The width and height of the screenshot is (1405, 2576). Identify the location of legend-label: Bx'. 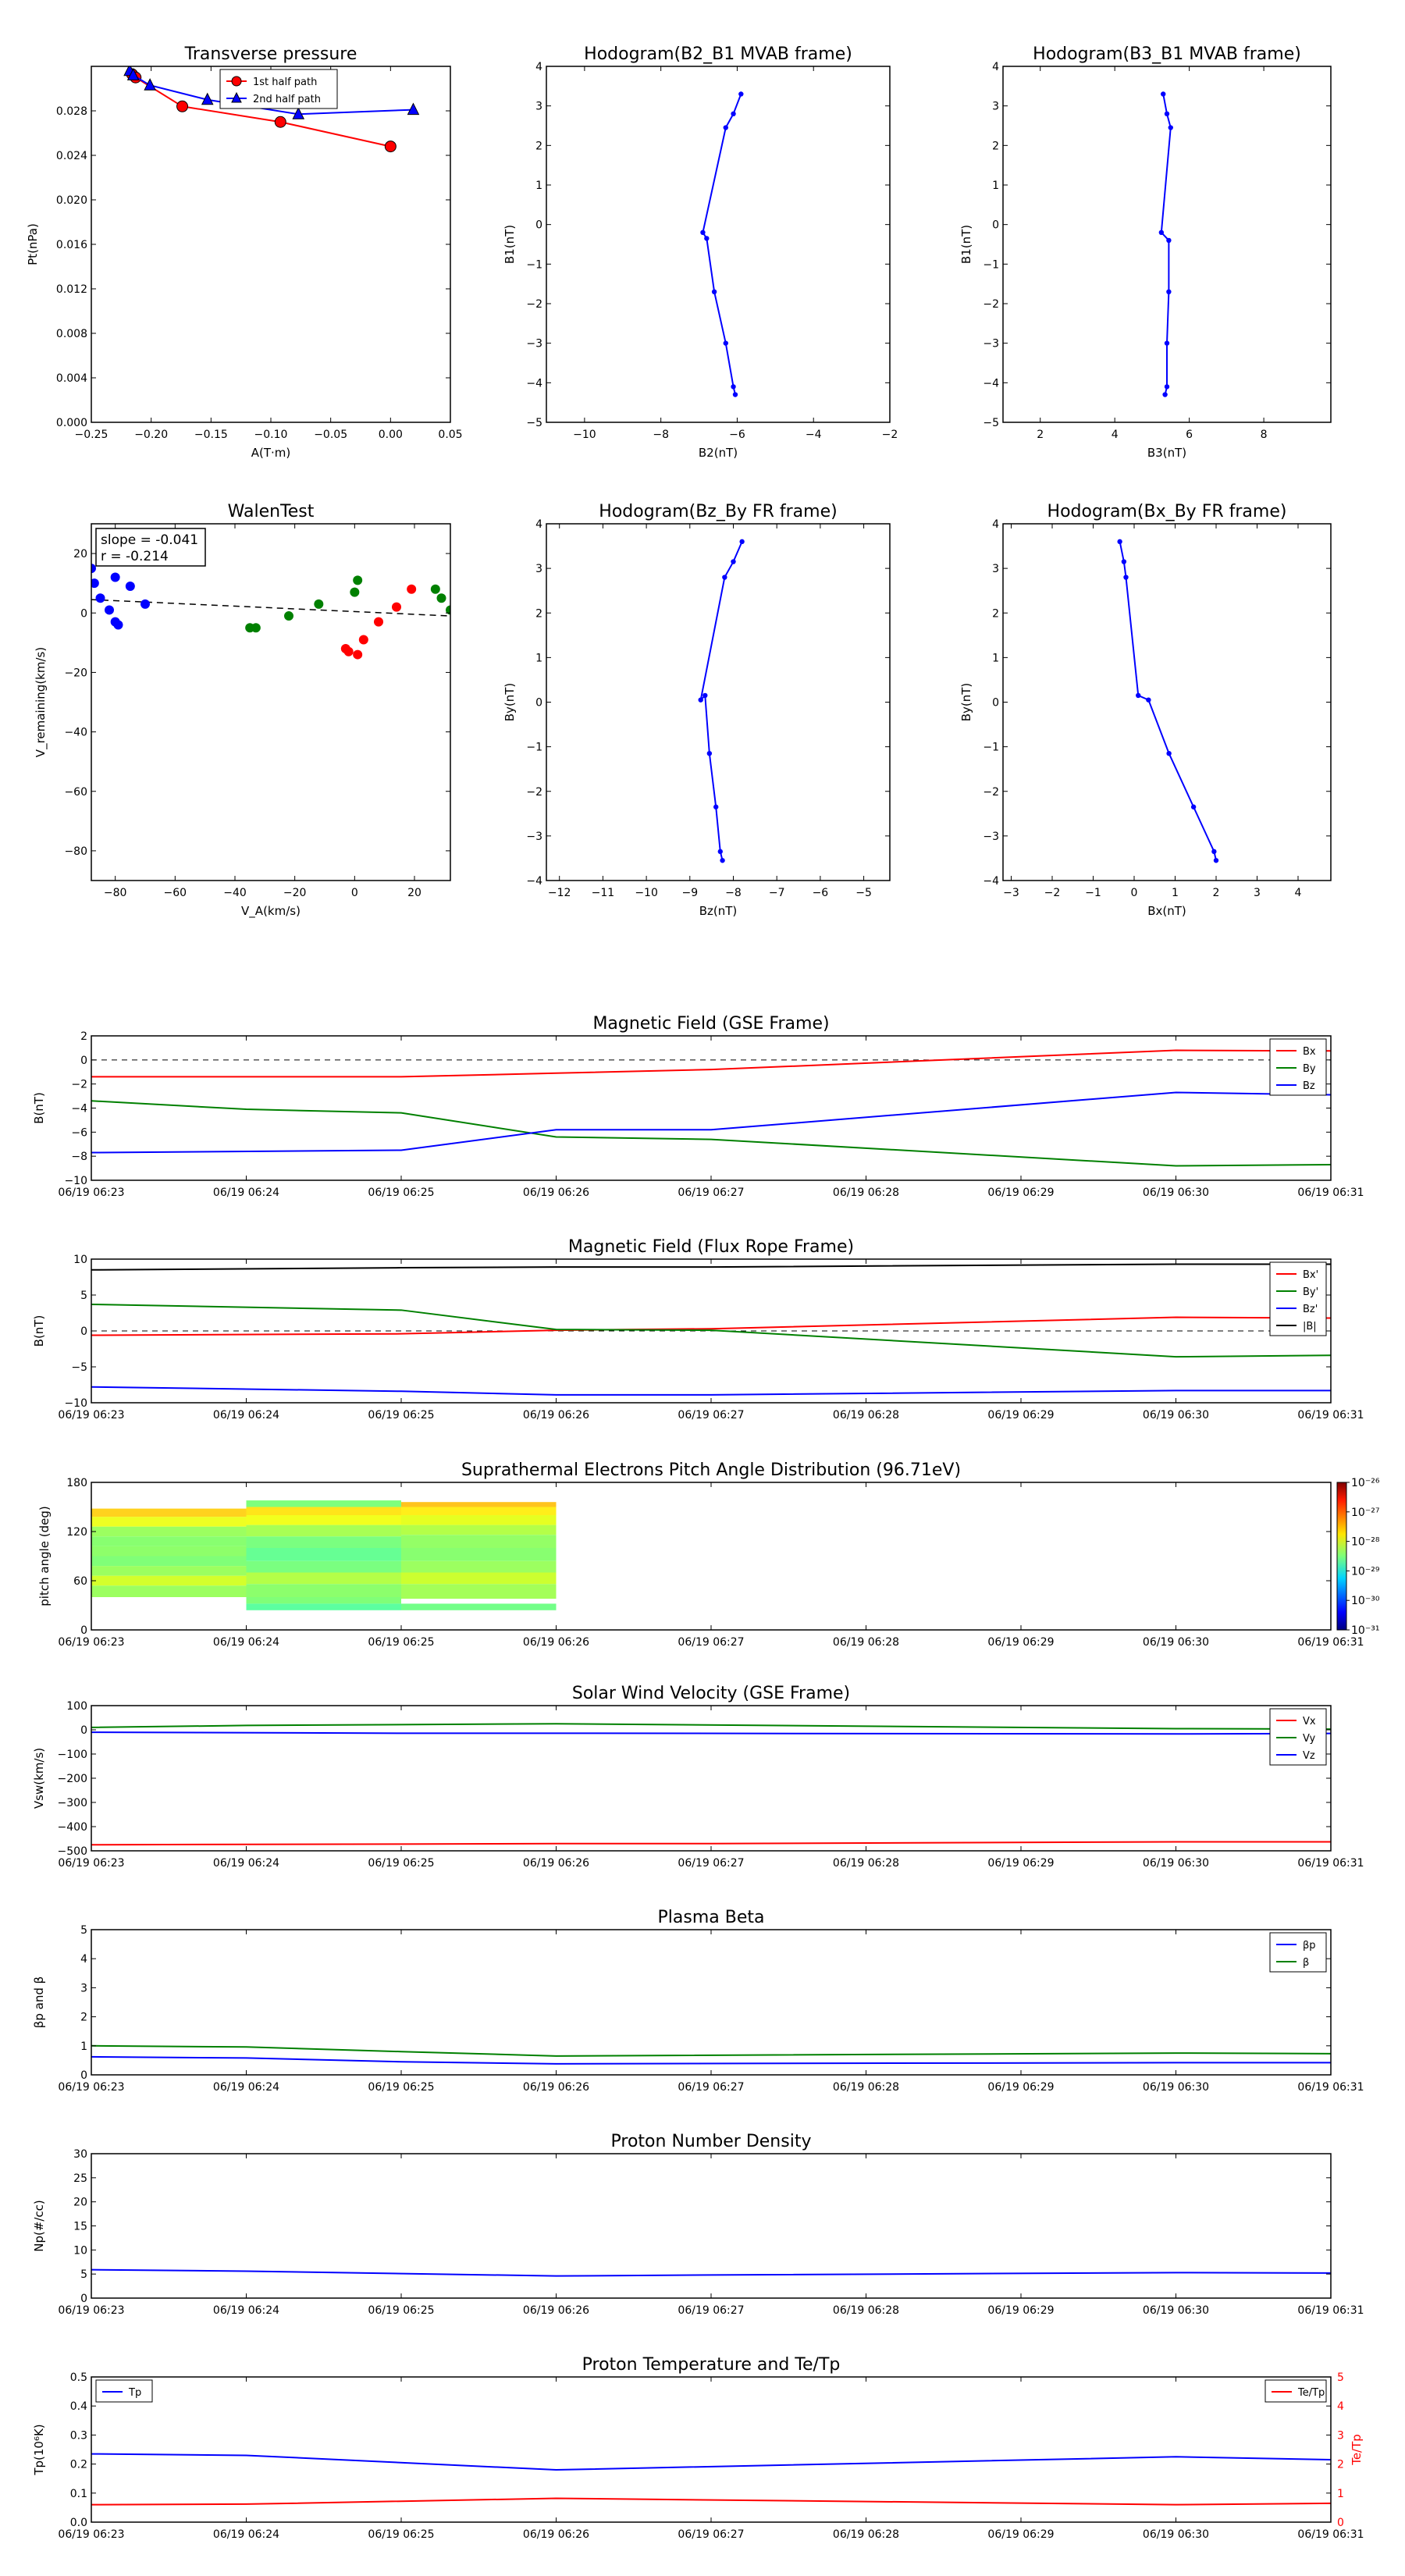
(1310, 1275).